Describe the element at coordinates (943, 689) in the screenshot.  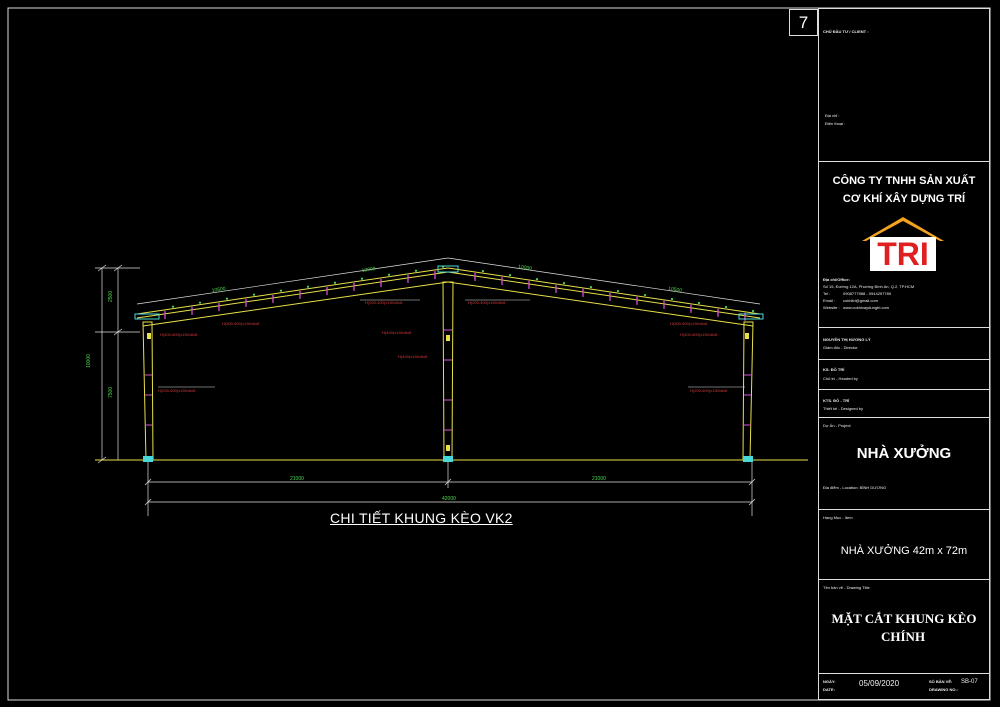
I see `drawing-no-label-en: DRAWING NO.:` at that location.